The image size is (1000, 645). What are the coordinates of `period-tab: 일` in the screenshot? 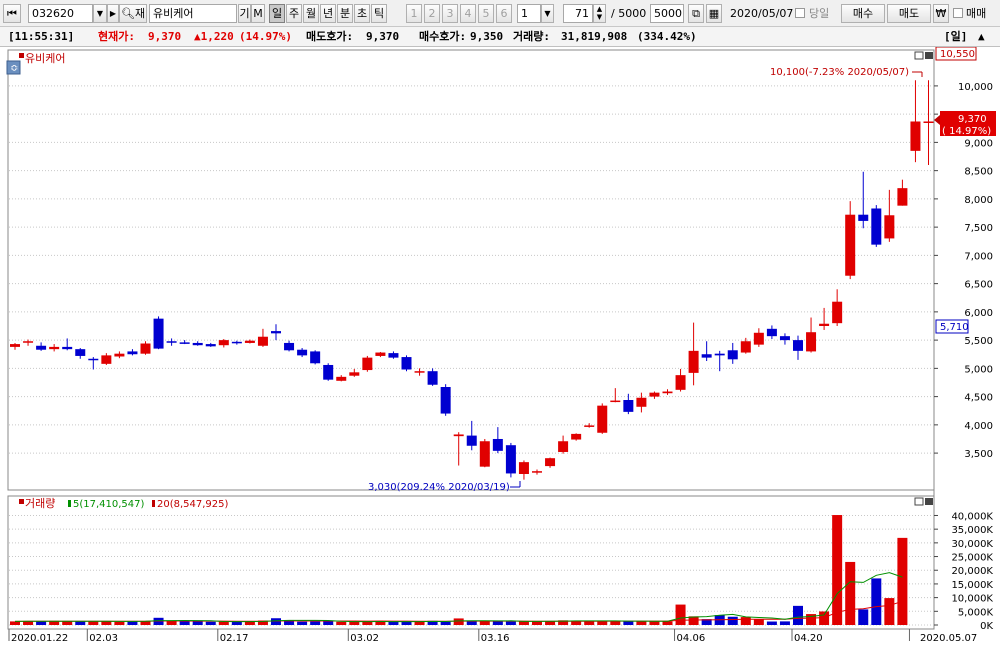 It's located at (277, 13).